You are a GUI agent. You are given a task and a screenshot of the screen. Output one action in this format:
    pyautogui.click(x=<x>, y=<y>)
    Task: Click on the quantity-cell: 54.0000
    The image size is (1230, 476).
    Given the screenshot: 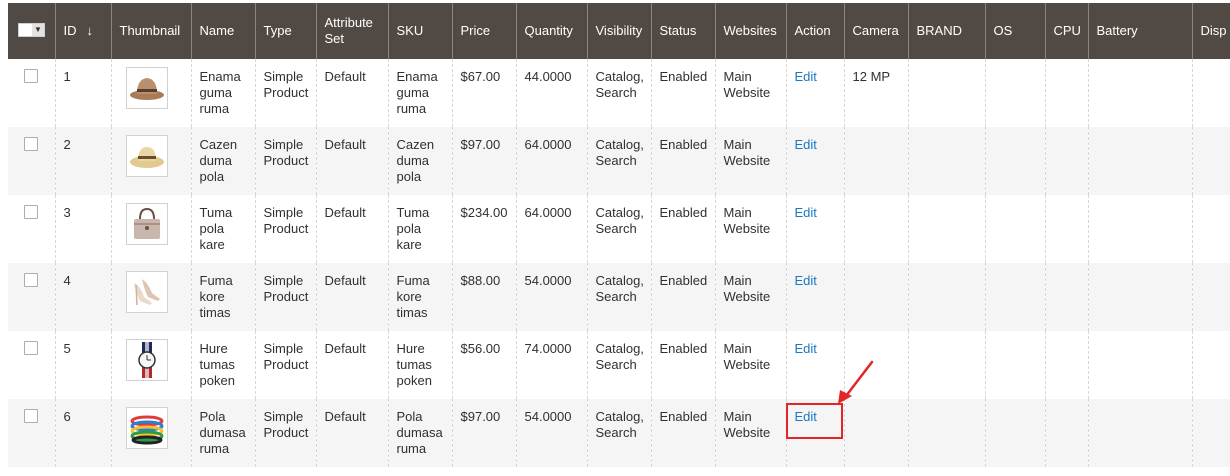 What is the action you would take?
    pyautogui.click(x=552, y=433)
    